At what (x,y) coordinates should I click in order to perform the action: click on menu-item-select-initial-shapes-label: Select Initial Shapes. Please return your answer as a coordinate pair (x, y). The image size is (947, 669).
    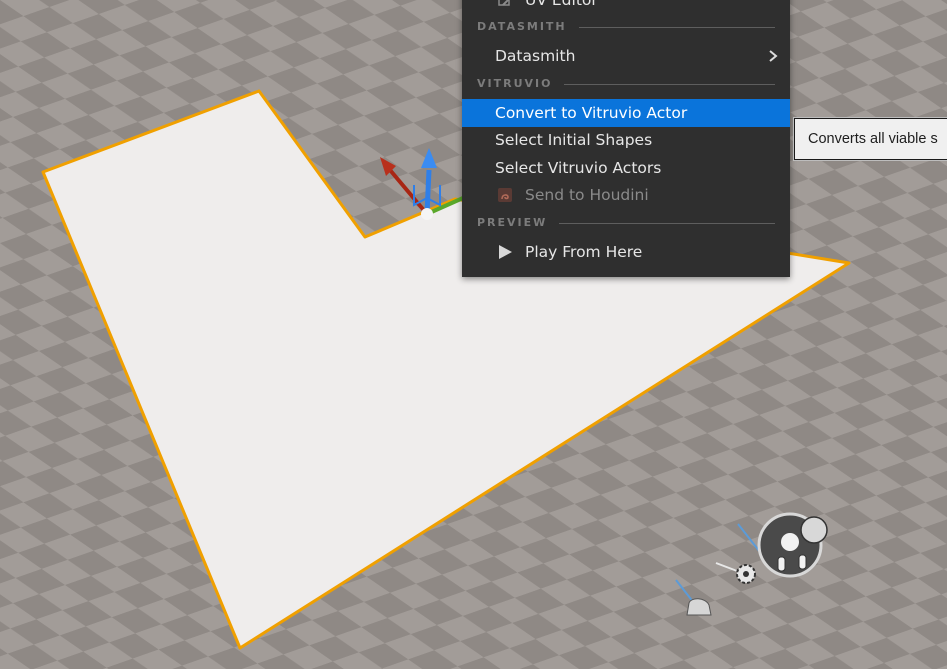
    Looking at the image, I should click on (574, 140).